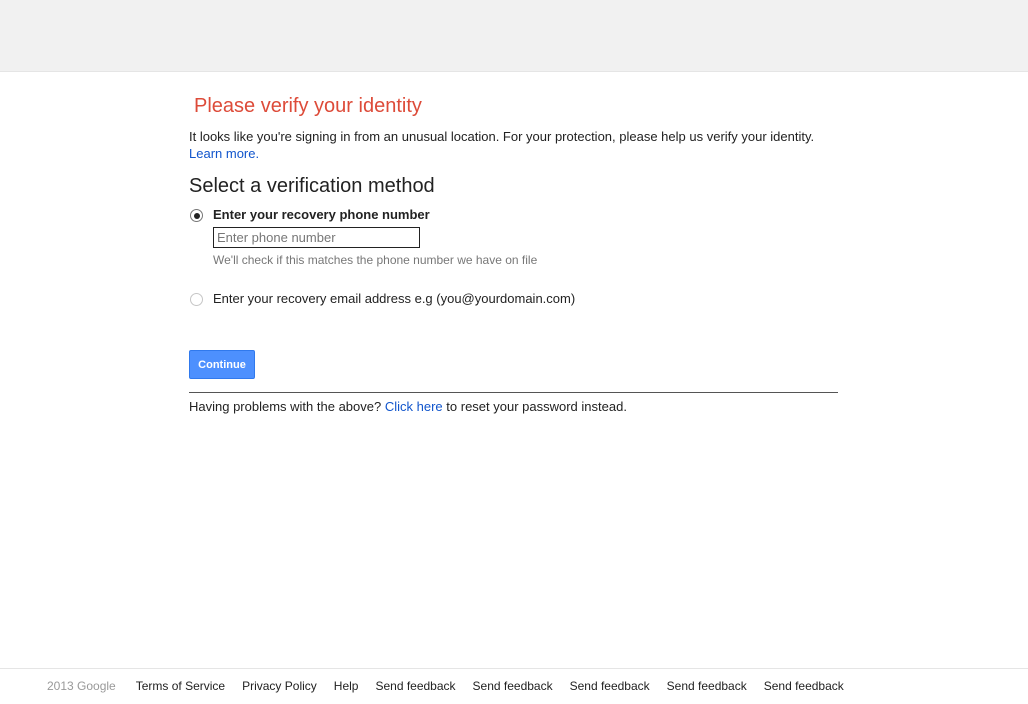 Image resolution: width=1028 pixels, height=704 pixels. I want to click on page-title: Please verify your identity, so click(308, 106).